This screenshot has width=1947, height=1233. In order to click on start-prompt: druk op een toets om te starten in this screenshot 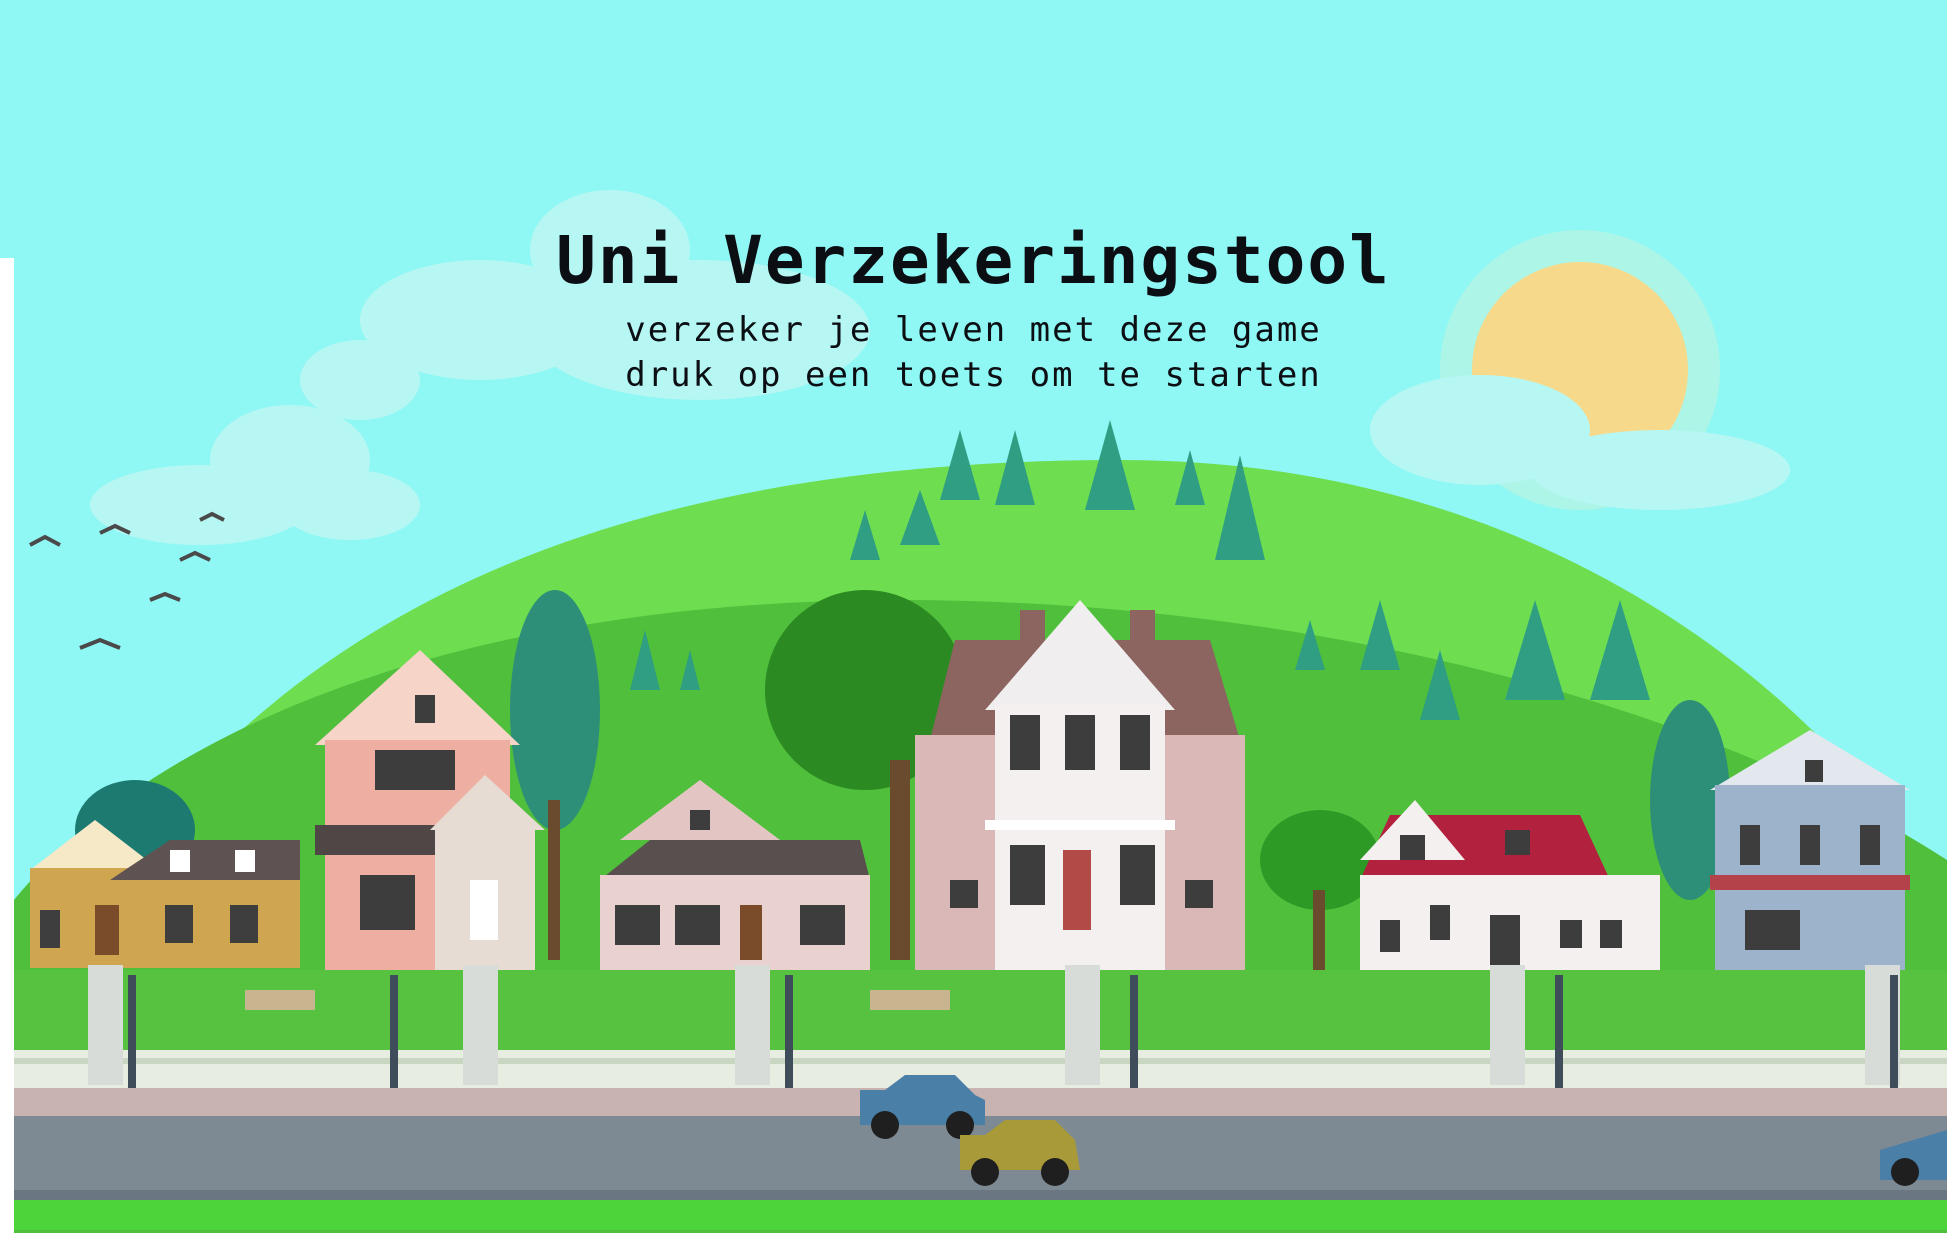, I will do `click(973, 375)`.